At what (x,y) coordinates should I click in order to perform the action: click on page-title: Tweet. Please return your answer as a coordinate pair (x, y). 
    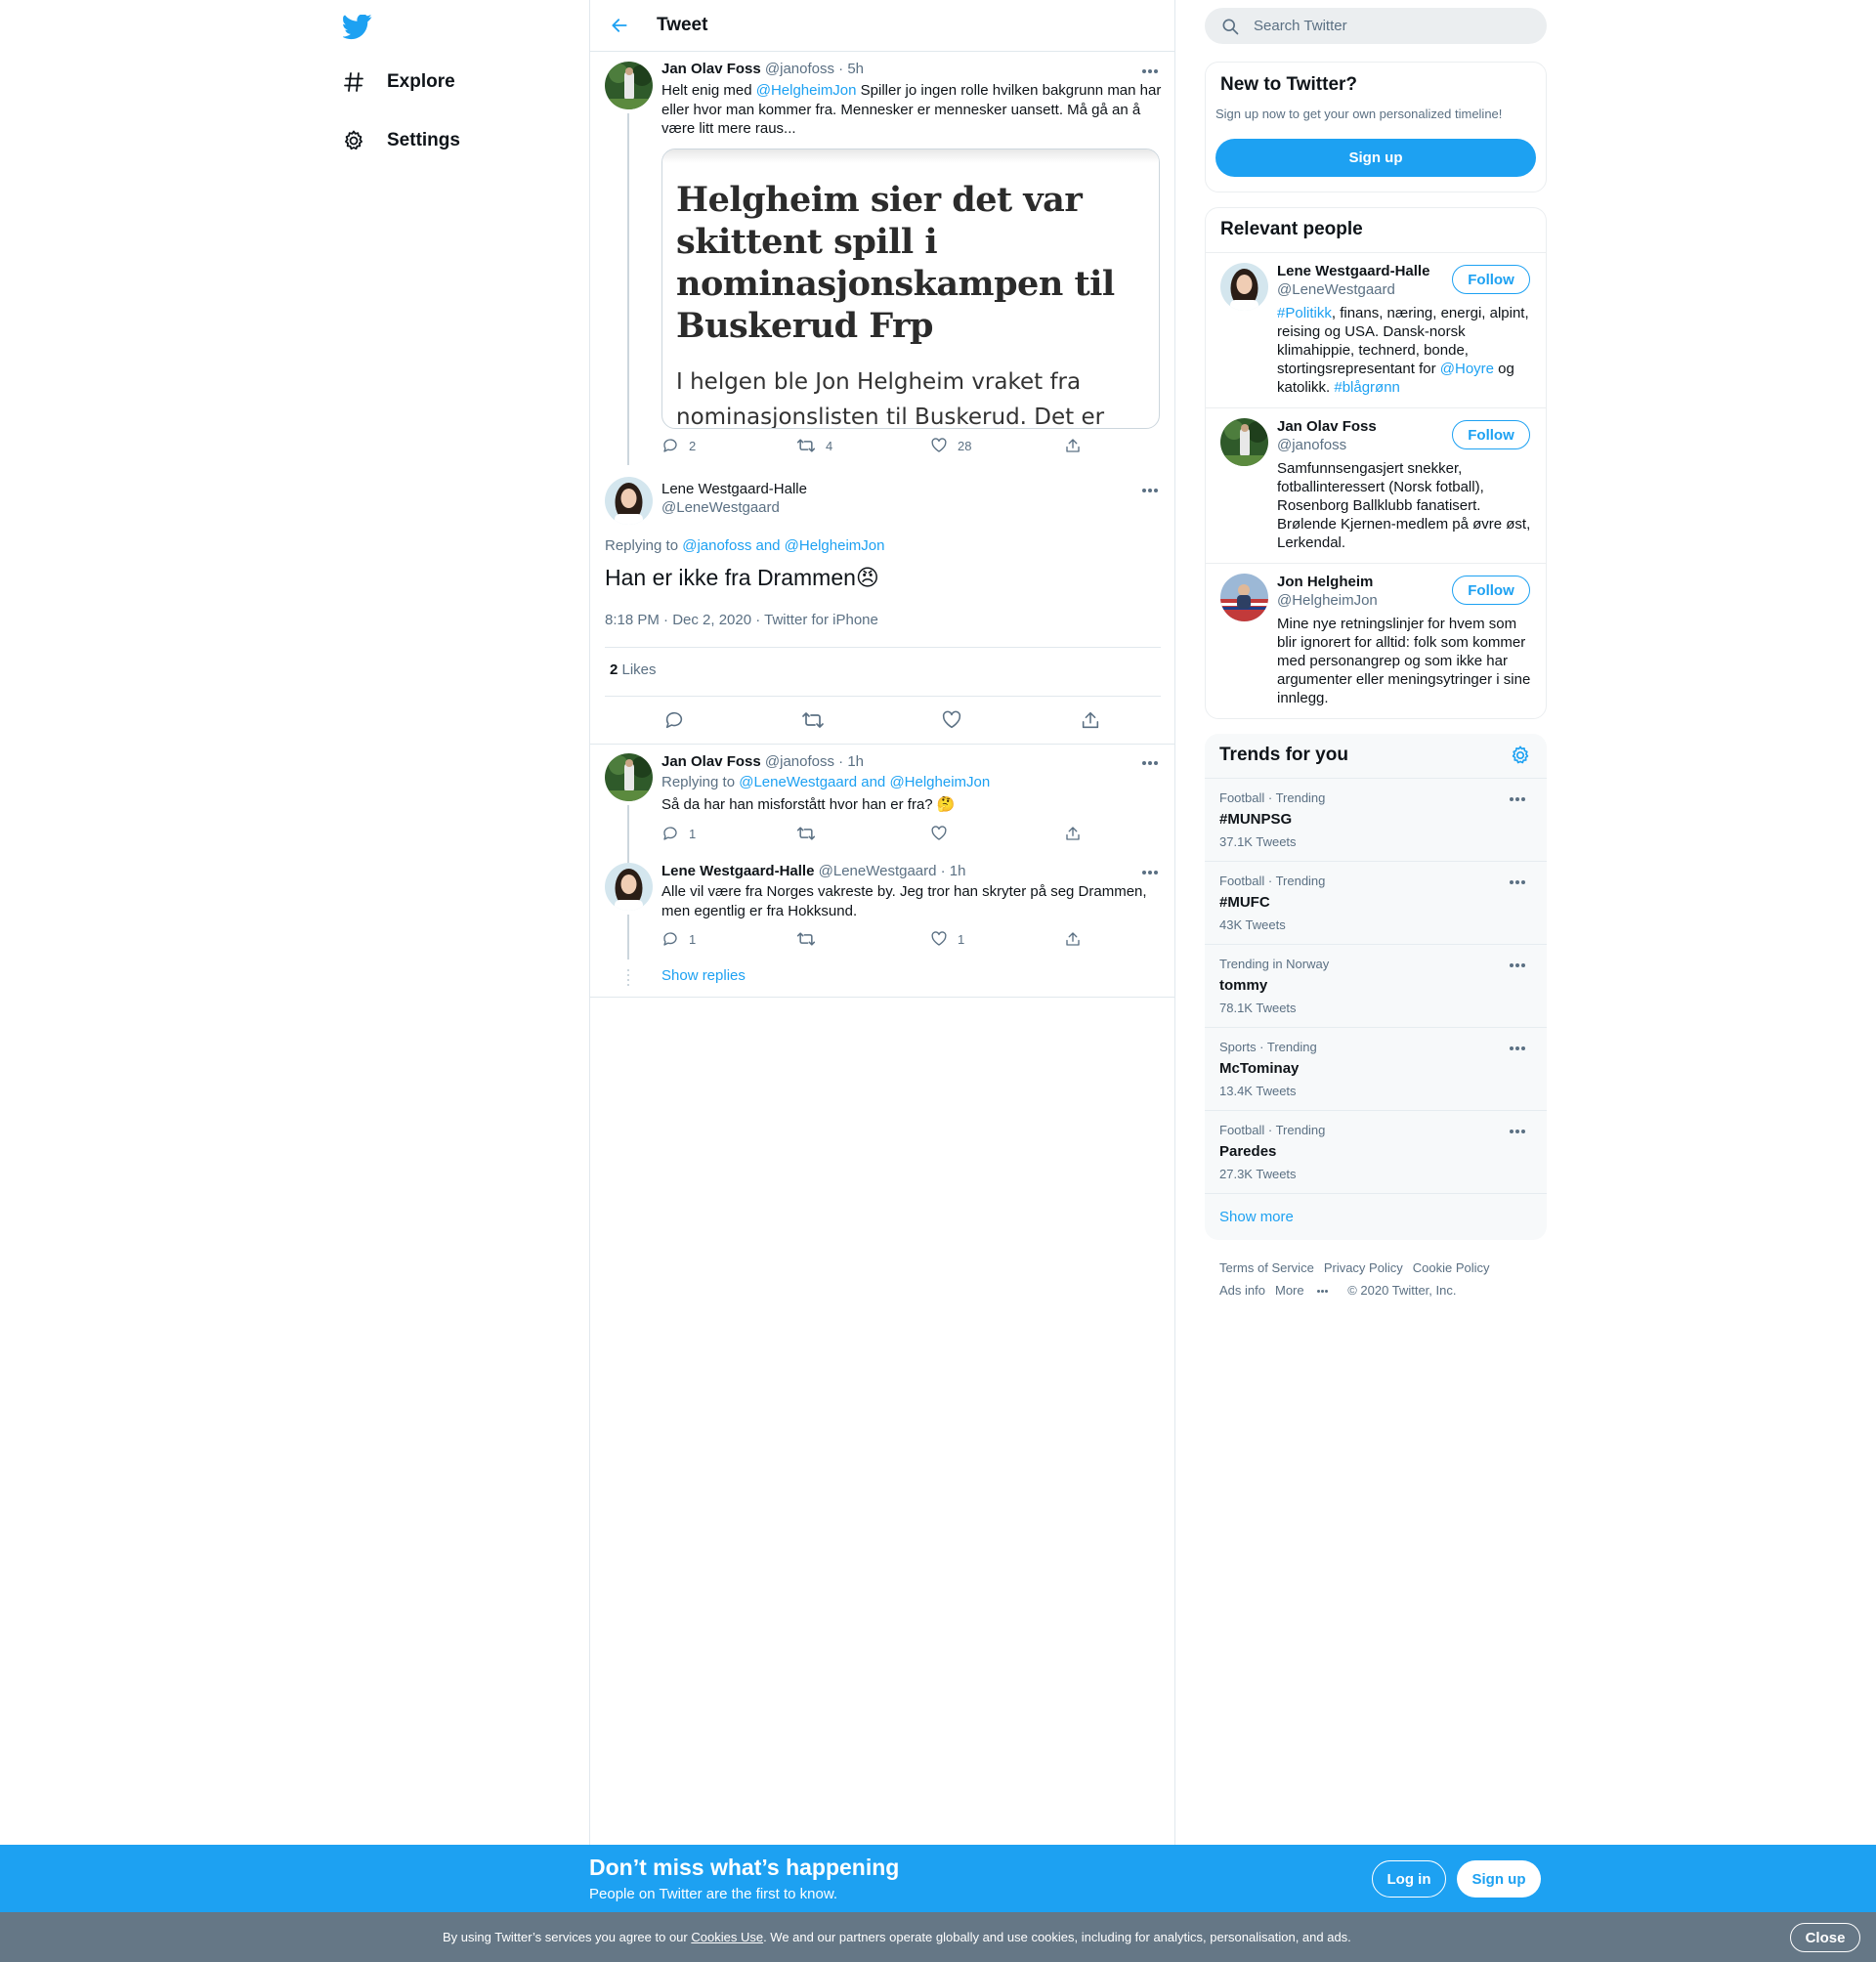
    Looking at the image, I should click on (682, 25).